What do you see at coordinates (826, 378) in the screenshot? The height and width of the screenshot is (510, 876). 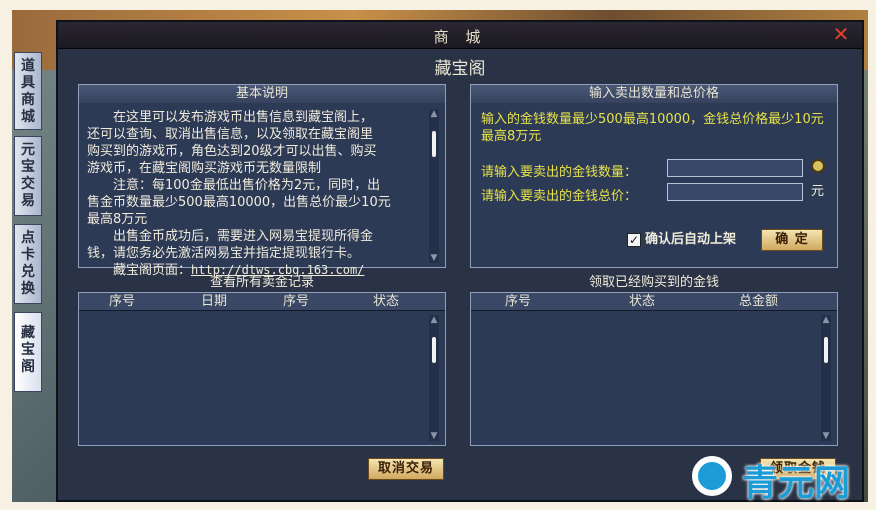 I see `bought-scrollbar: ▲ ▼` at bounding box center [826, 378].